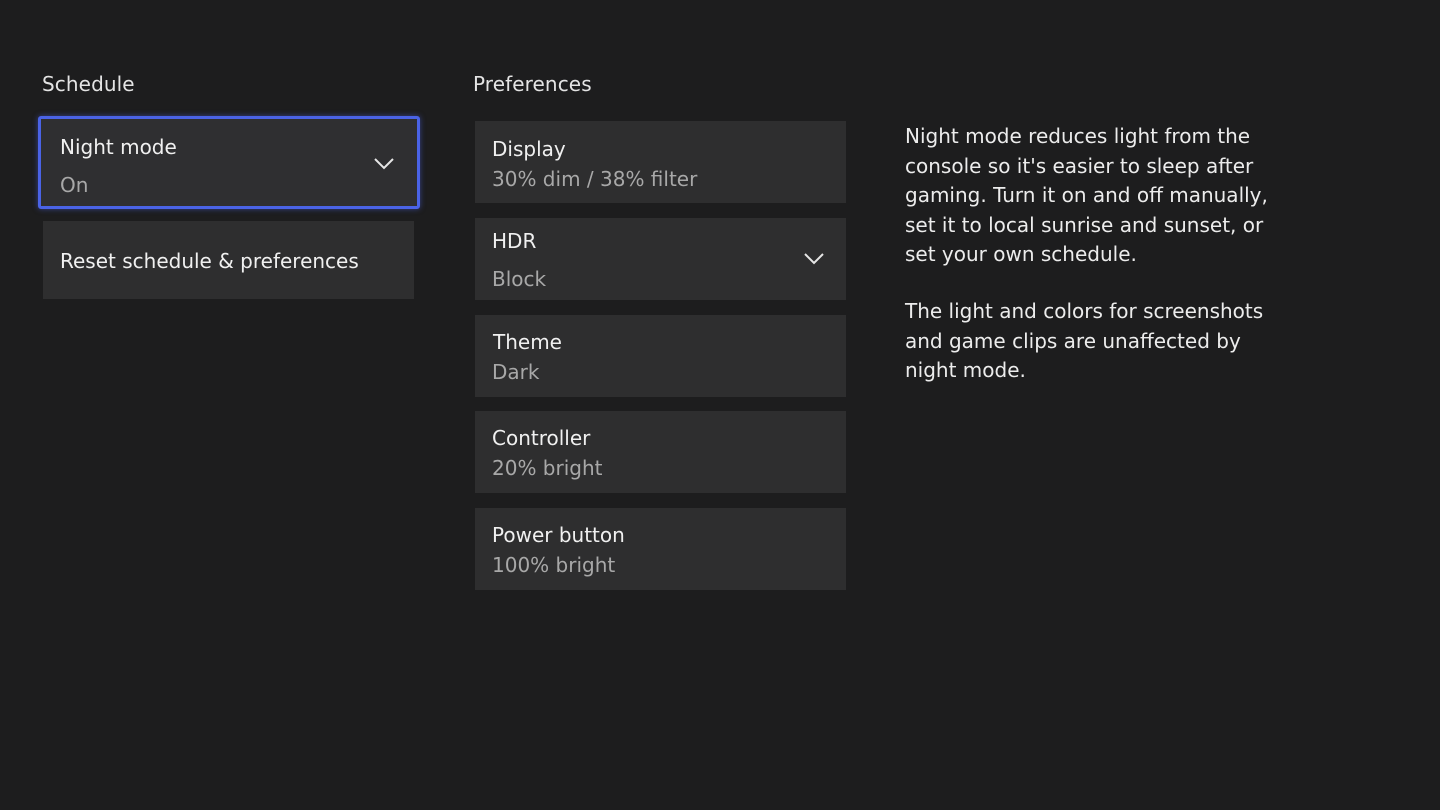 The image size is (1440, 810). I want to click on theme-label: Theme, so click(527, 342).